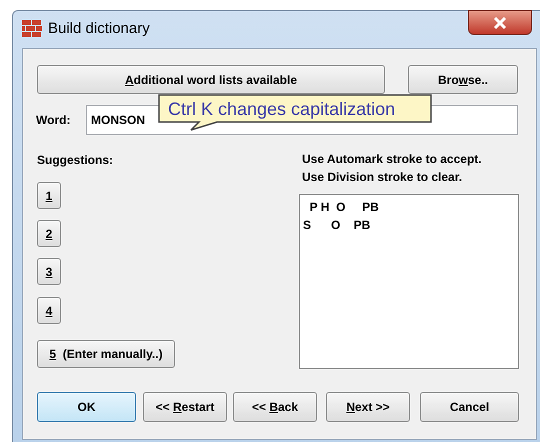  I want to click on suggestion-button: 4, so click(49, 310).